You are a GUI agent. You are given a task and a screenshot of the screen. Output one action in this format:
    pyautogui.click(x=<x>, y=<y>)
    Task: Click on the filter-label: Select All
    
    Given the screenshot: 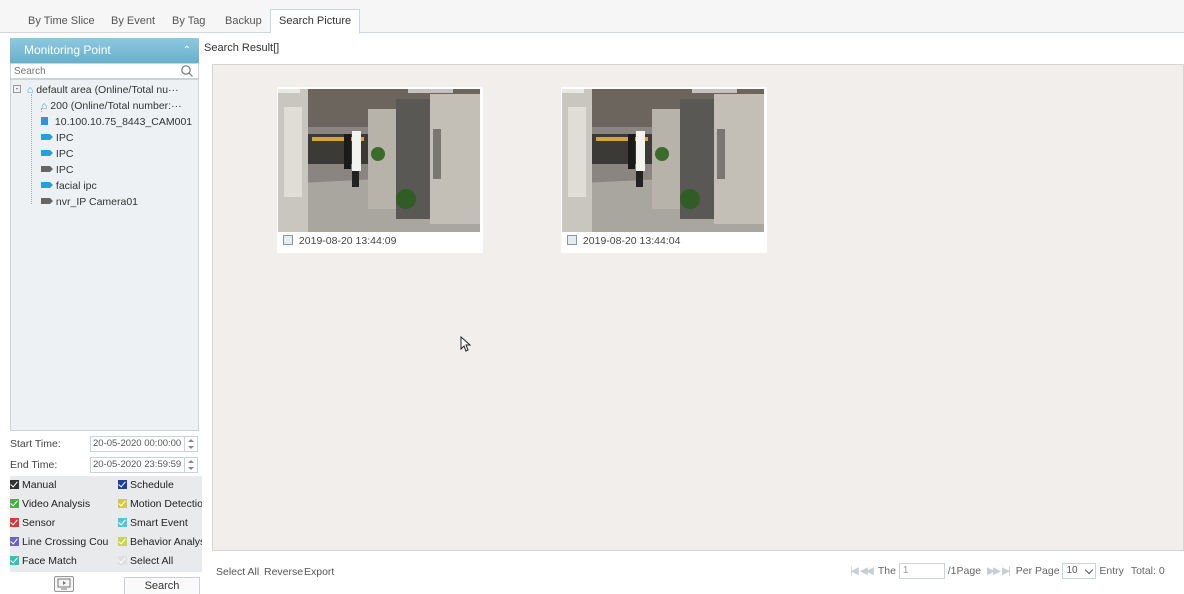 What is the action you would take?
    pyautogui.click(x=152, y=561)
    